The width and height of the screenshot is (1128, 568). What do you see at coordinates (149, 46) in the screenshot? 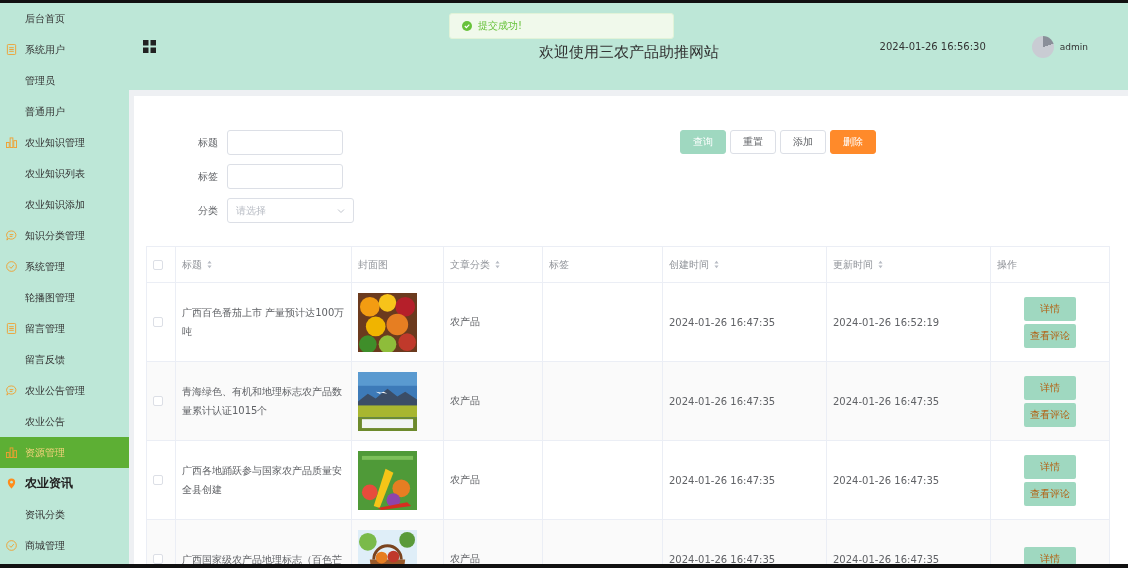
I see `grid-menu-icon` at bounding box center [149, 46].